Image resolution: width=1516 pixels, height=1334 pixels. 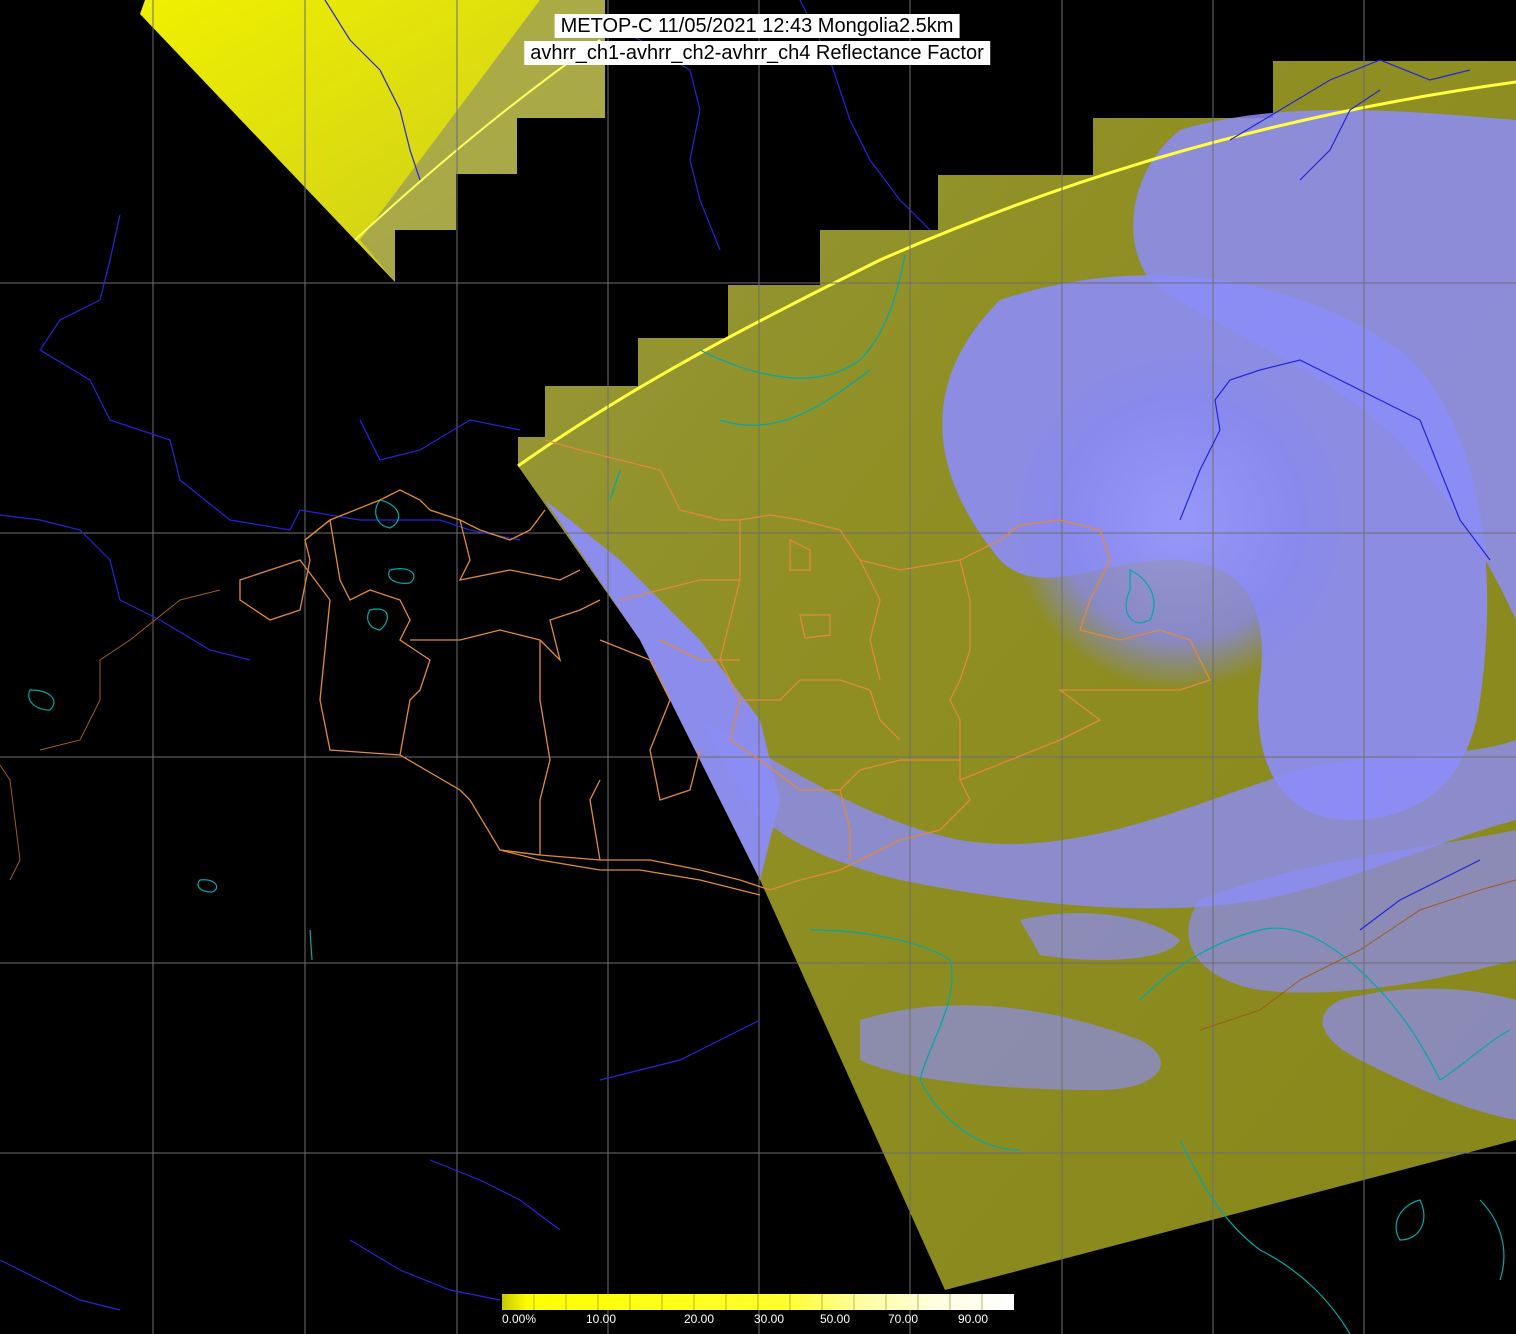 What do you see at coordinates (601, 1319) in the screenshot?
I see `colorbar-tick: 10.00` at bounding box center [601, 1319].